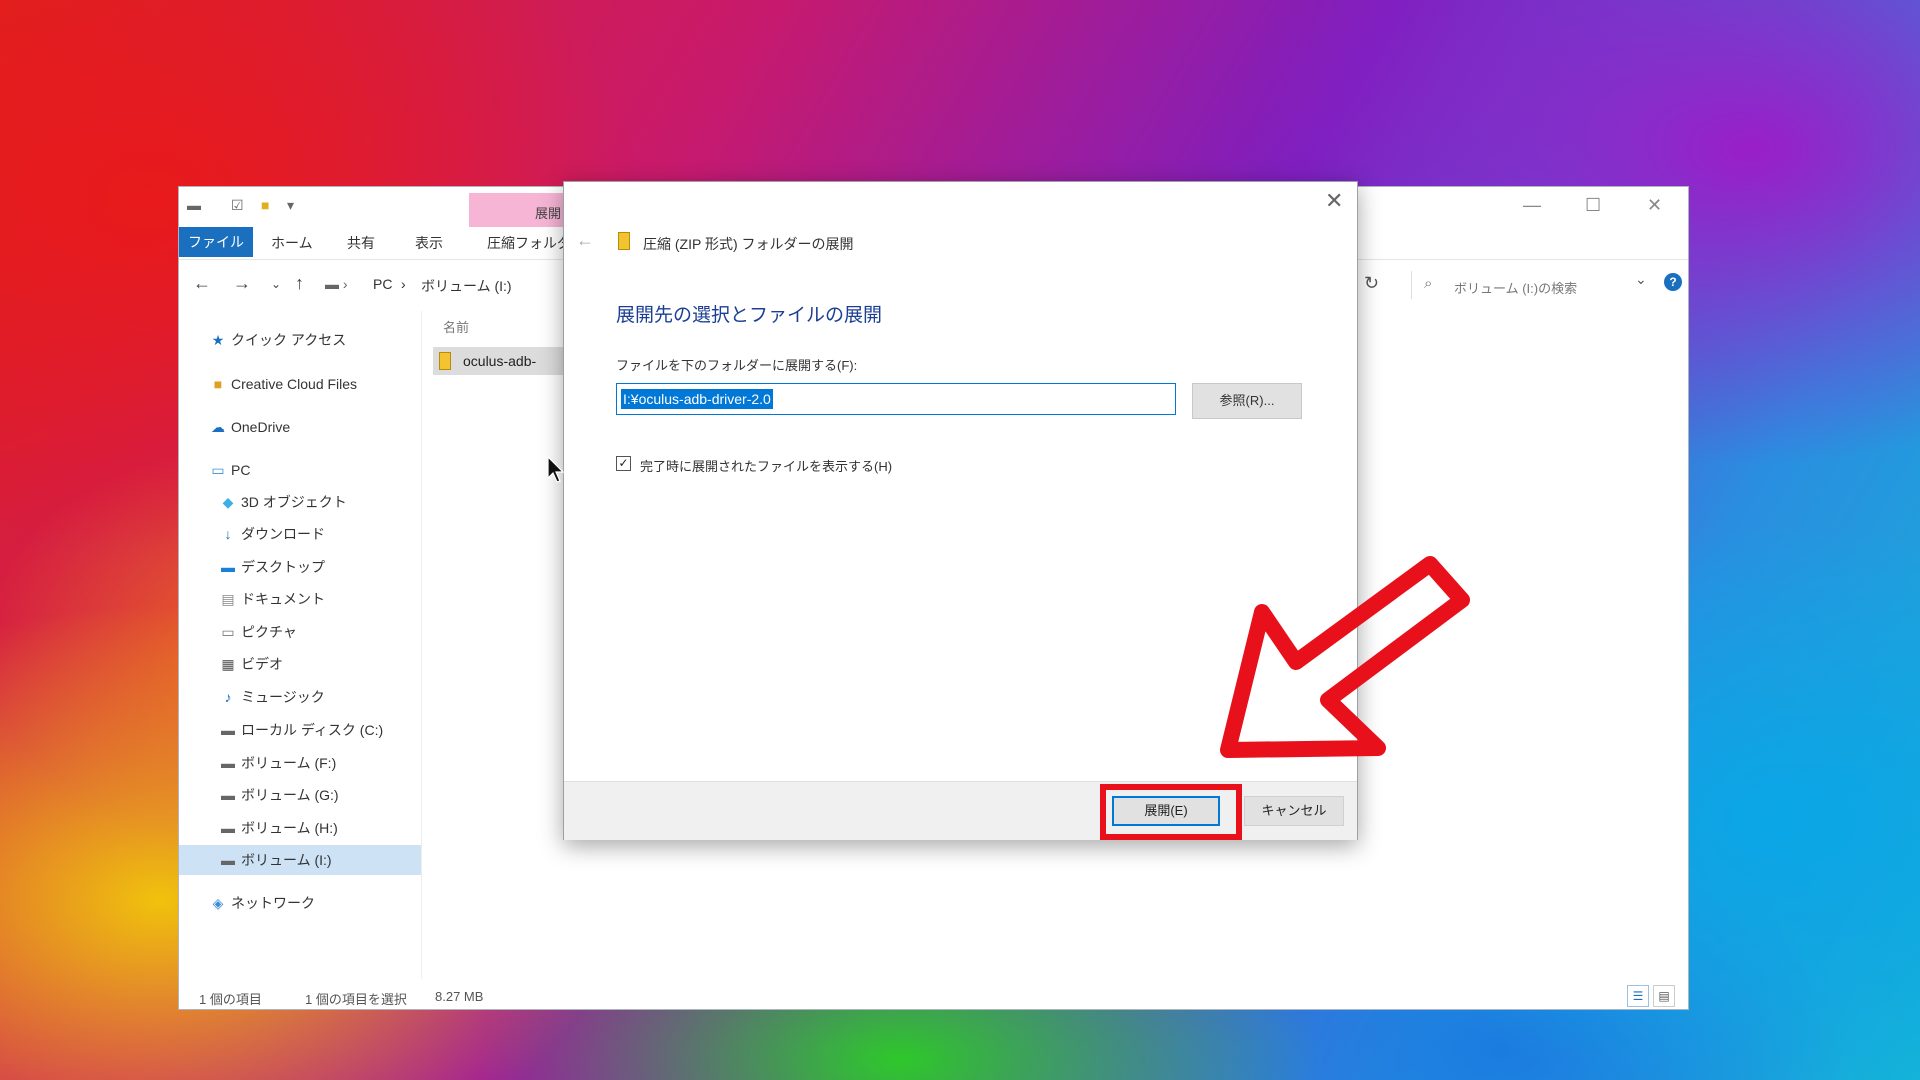 The image size is (1920, 1080). I want to click on destination-path-value: I:¥oculus-adb-driver-2.0, so click(697, 399).